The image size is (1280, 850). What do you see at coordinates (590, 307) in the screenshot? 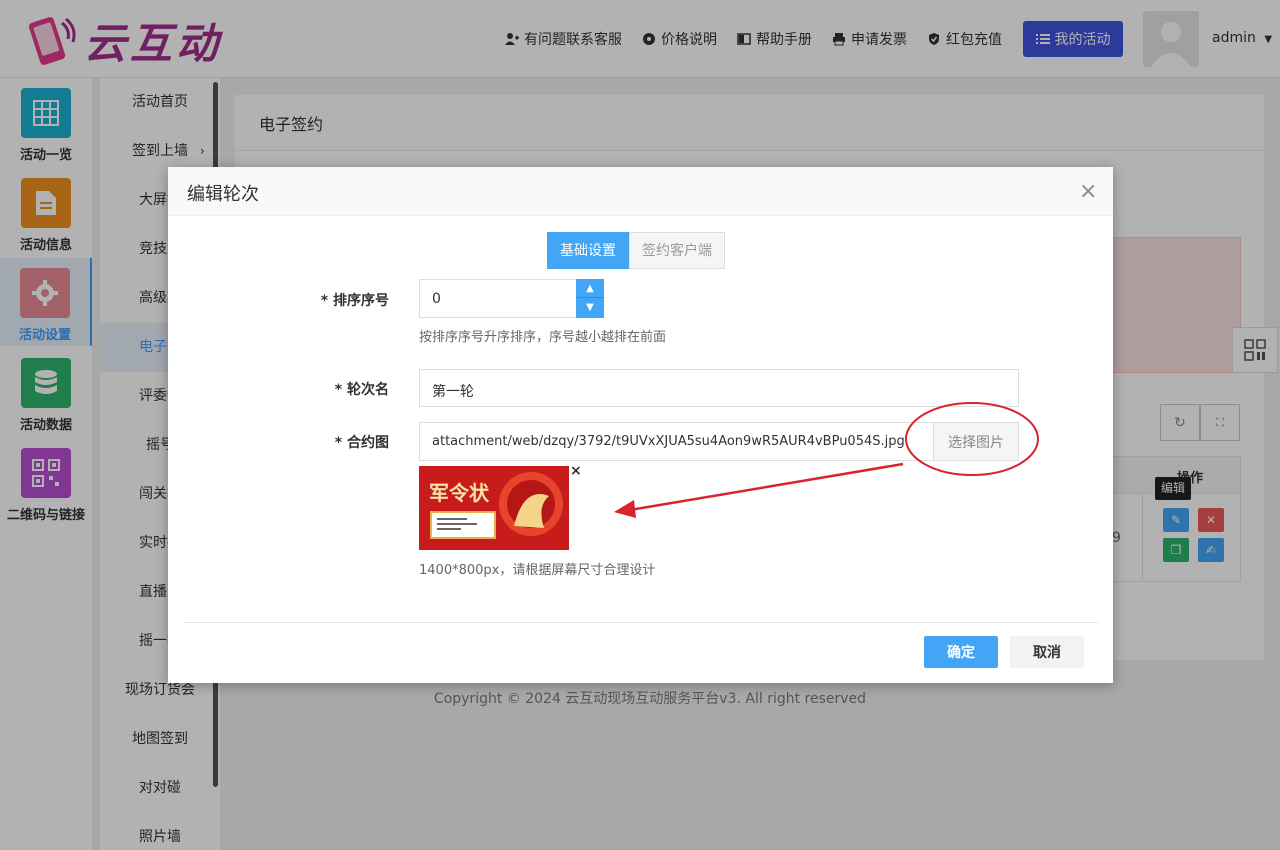
I see `chevron-down-icon: ▼` at bounding box center [590, 307].